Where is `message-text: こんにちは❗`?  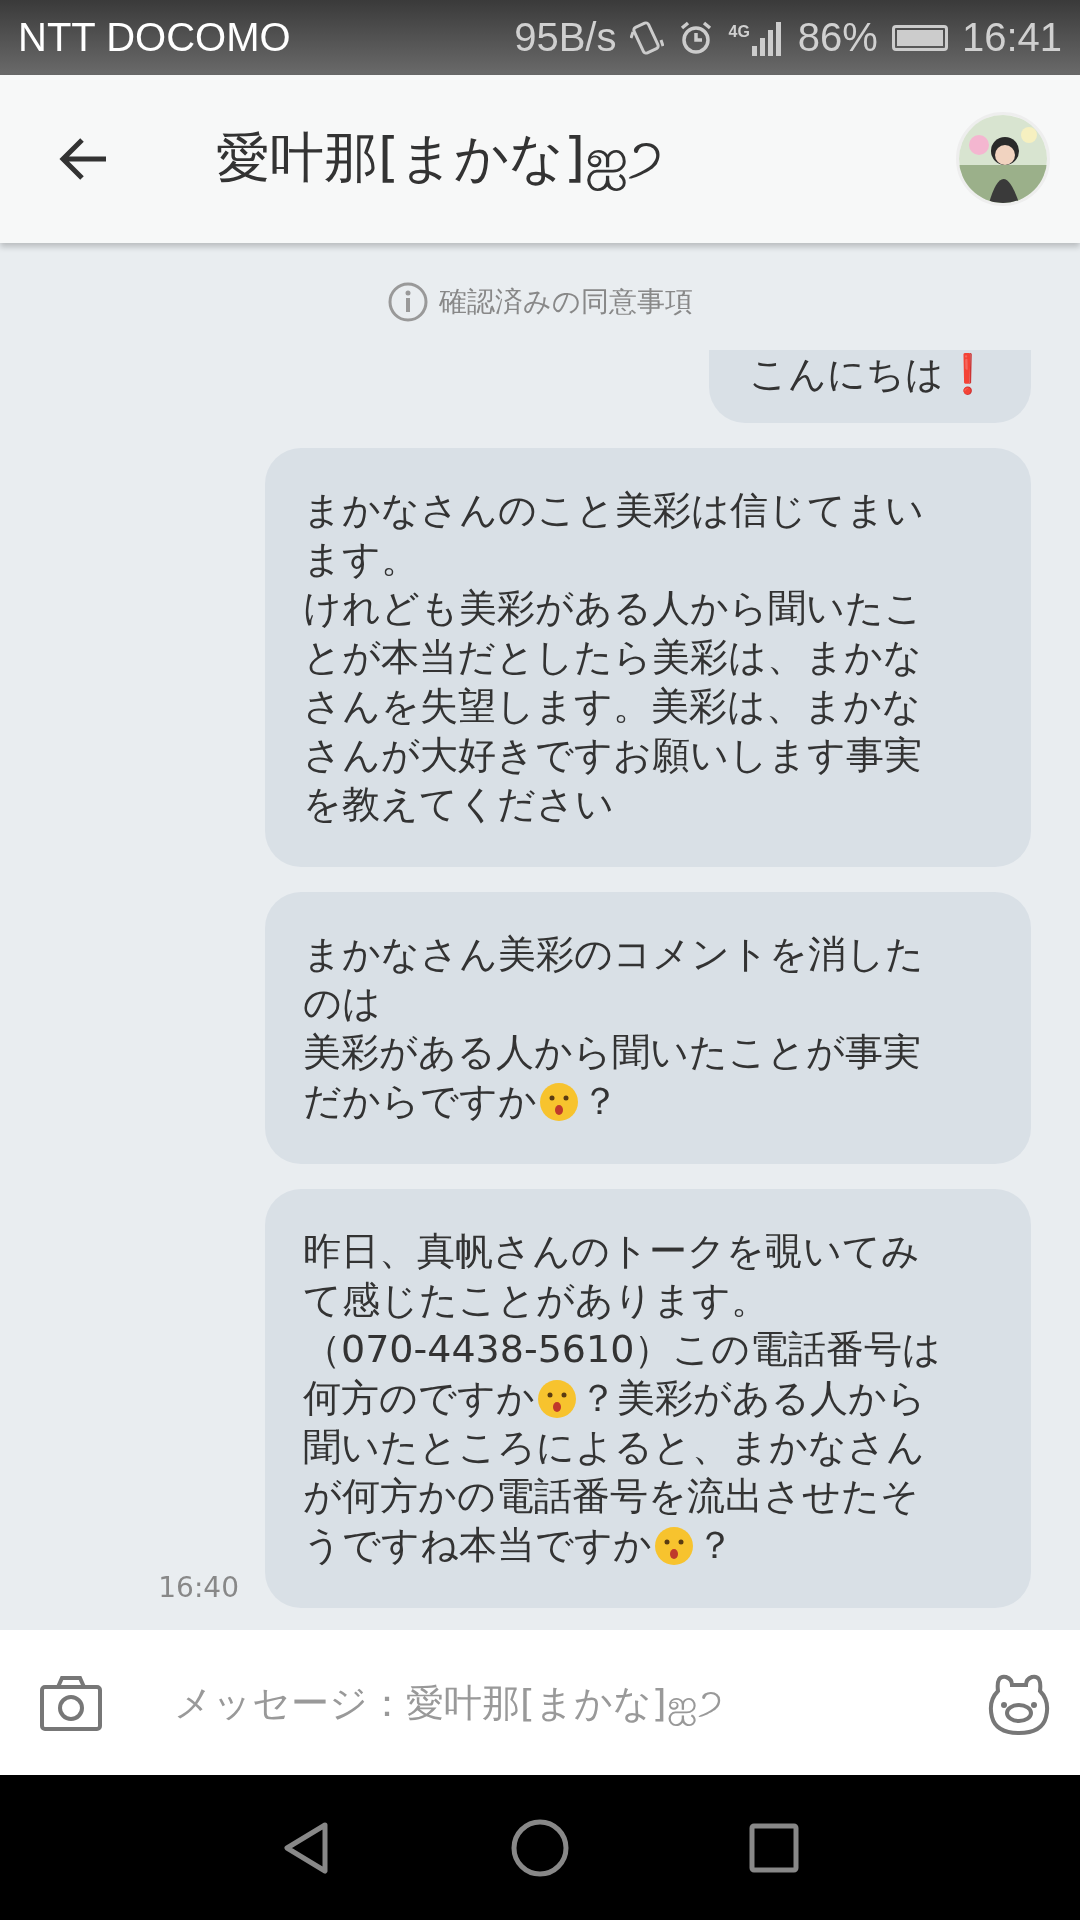 message-text: こんにちは❗ is located at coordinates (870, 374).